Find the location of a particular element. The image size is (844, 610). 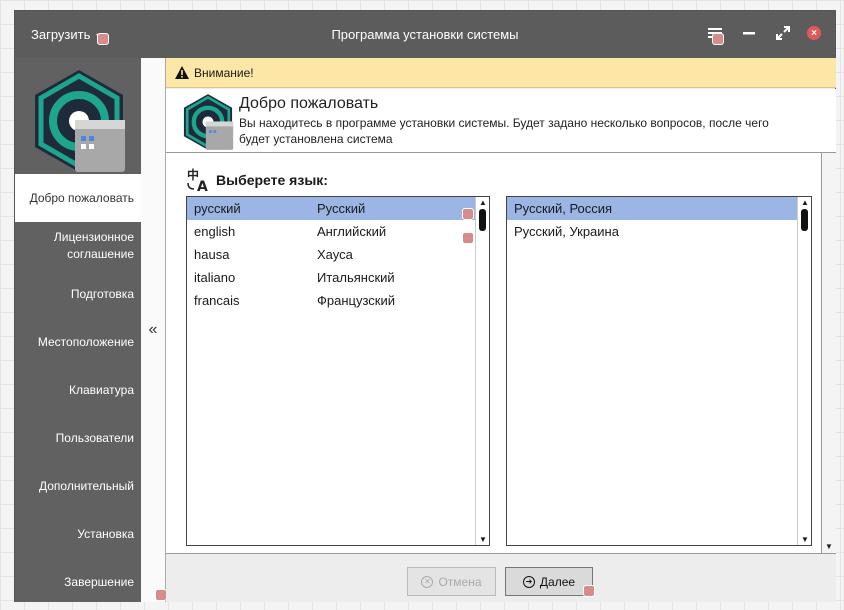

sidebar-item-label: Установка is located at coordinates (105, 533).